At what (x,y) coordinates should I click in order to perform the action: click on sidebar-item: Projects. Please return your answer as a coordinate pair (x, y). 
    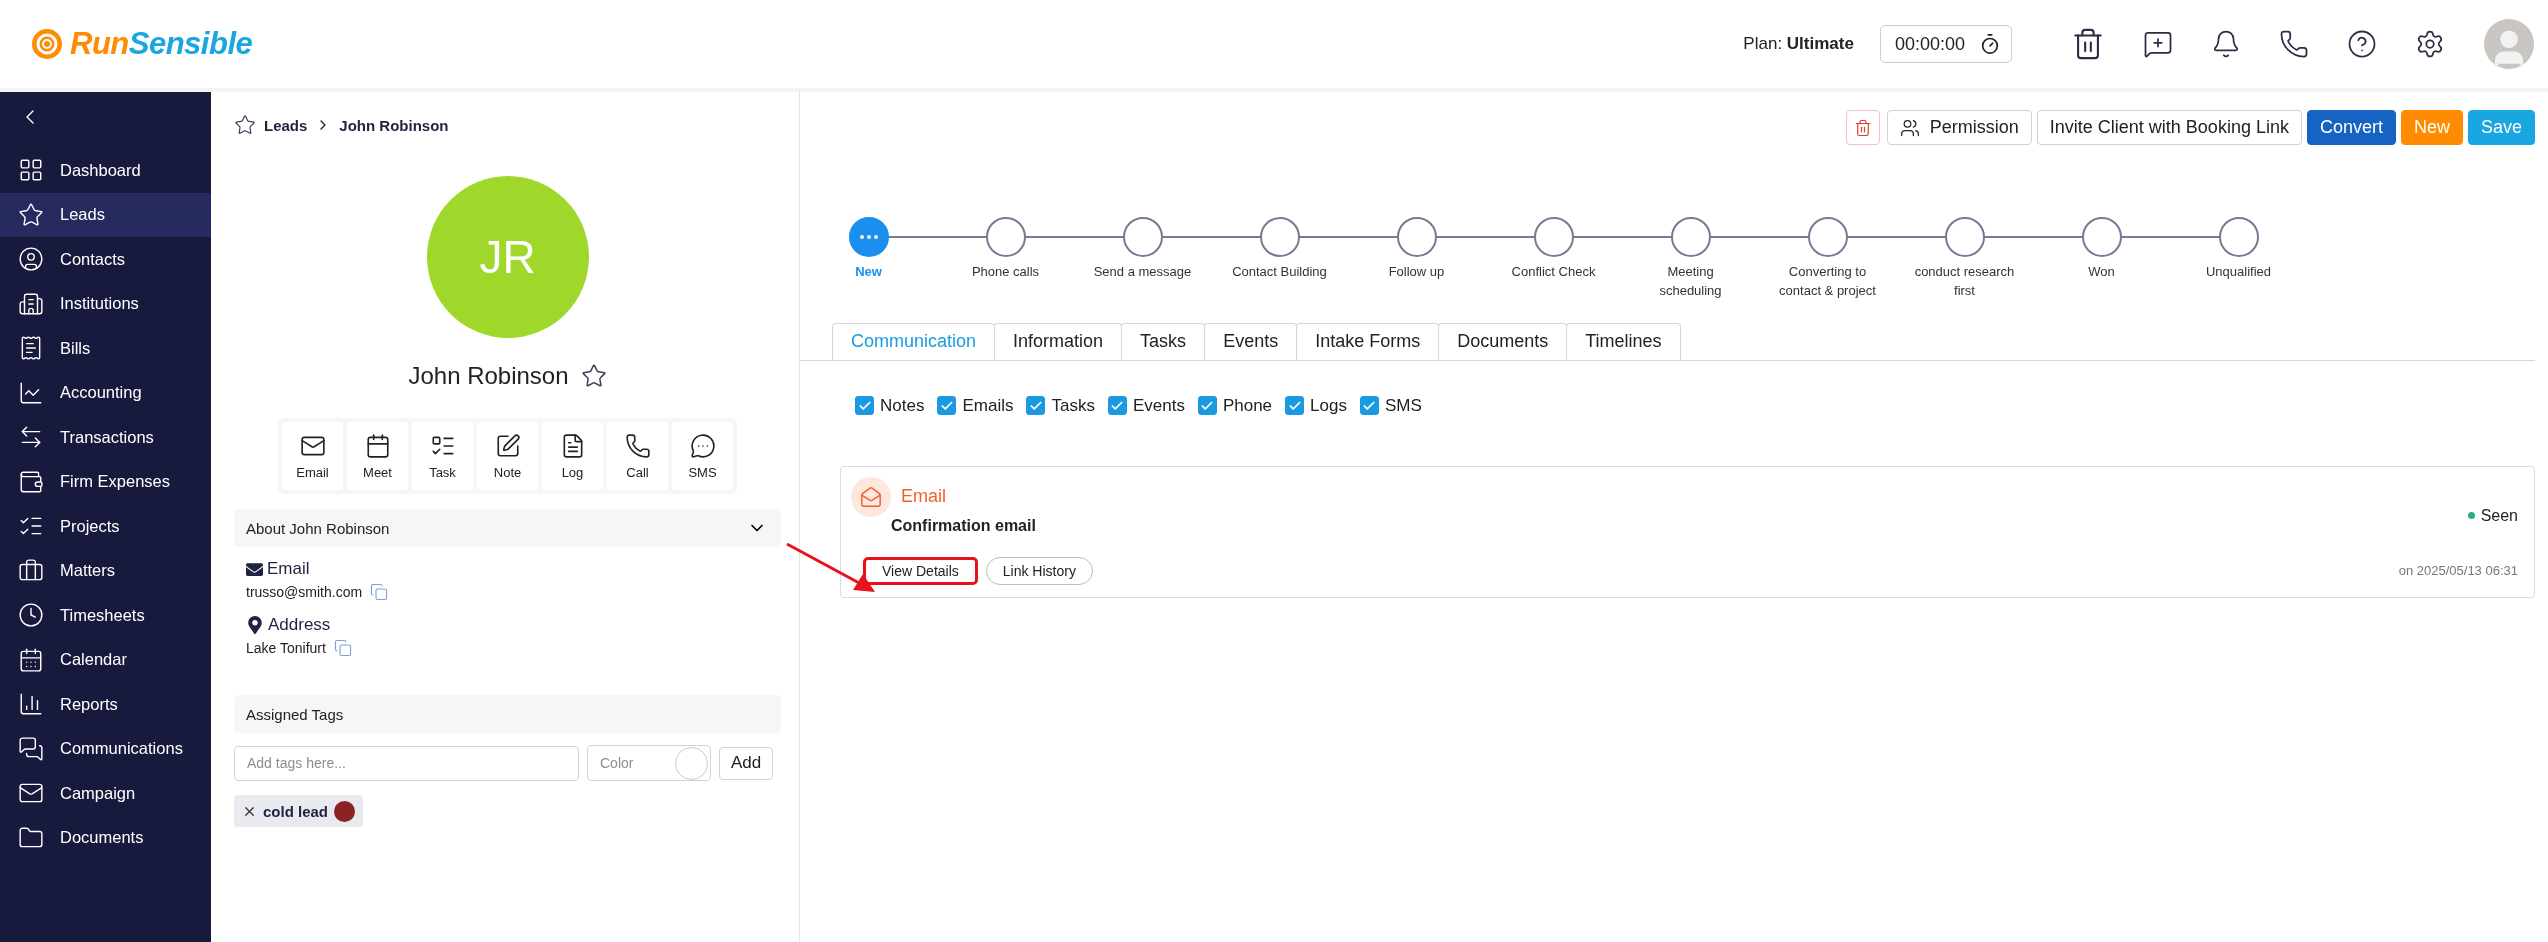
    Looking at the image, I should click on (105, 526).